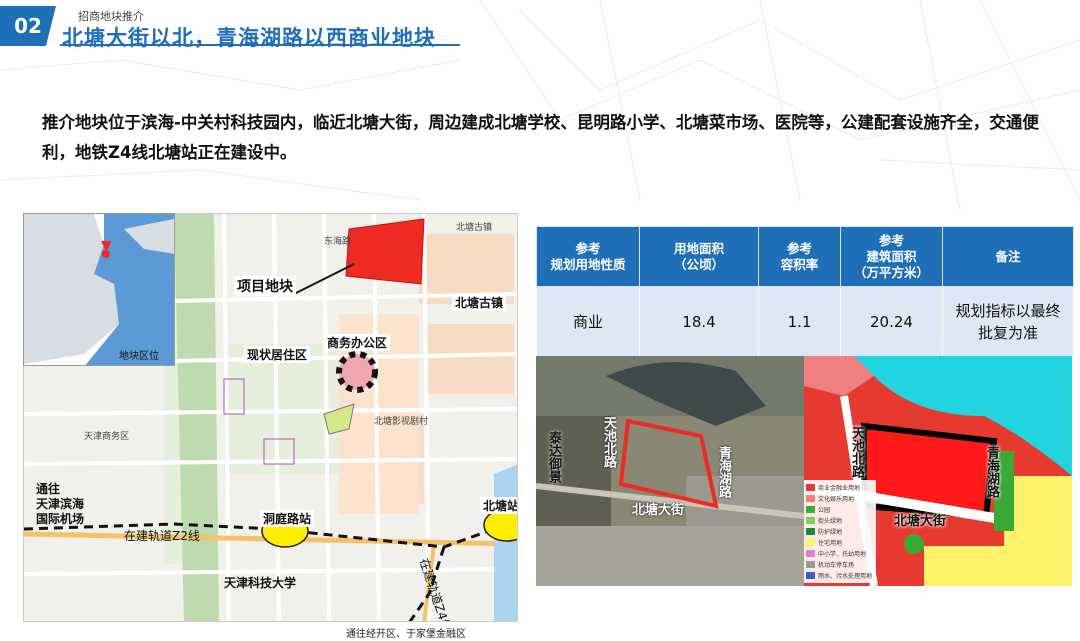  Describe the element at coordinates (856, 452) in the screenshot. I see `plan-road-west: 天池北路` at that location.